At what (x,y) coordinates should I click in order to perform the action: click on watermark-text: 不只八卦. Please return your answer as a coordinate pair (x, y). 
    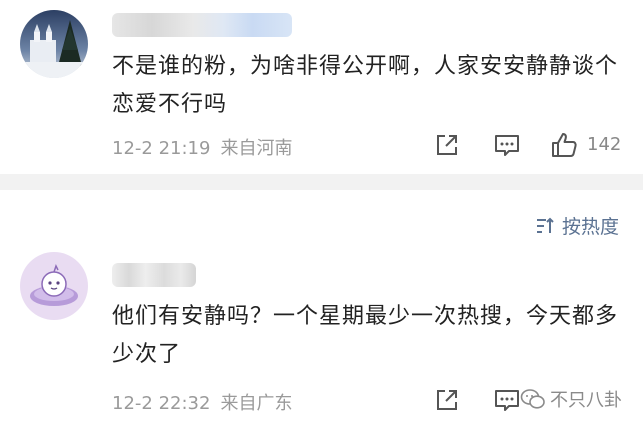
    Looking at the image, I should click on (586, 400).